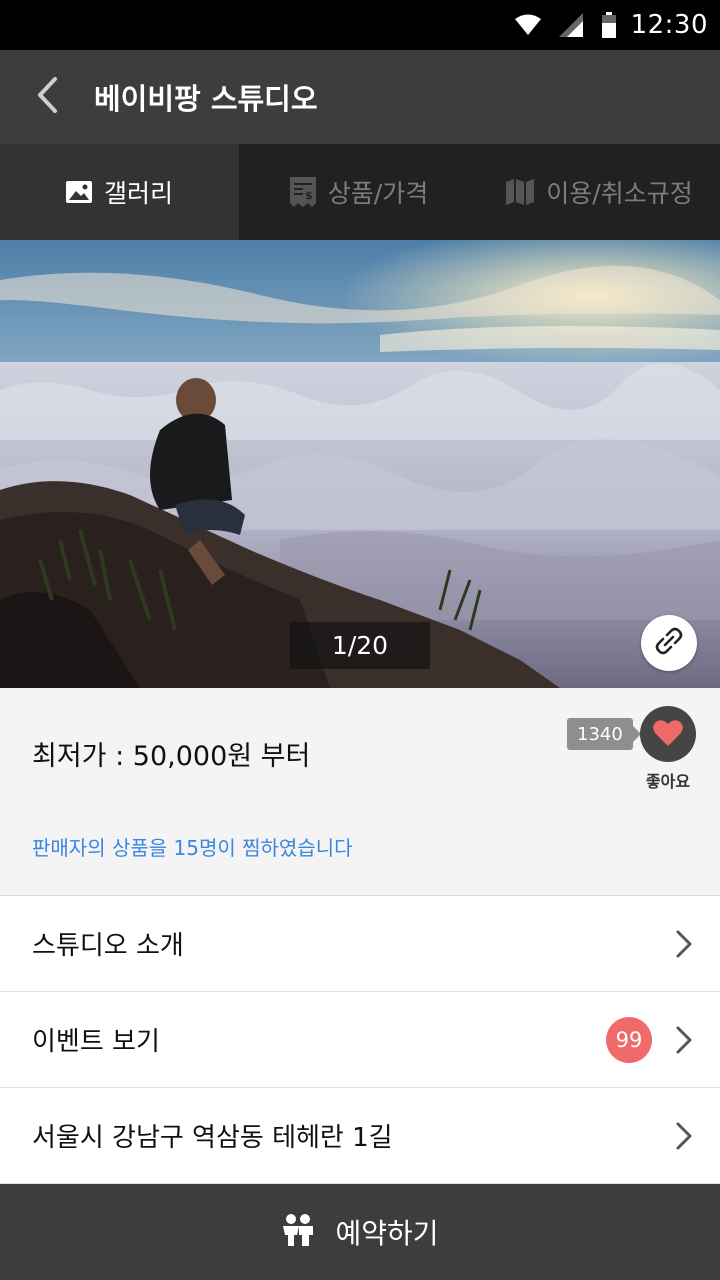 Image resolution: width=720 pixels, height=1280 pixels. I want to click on list-item-label: 서울시 강남구 역삼동 테헤란 1길, so click(212, 1138).